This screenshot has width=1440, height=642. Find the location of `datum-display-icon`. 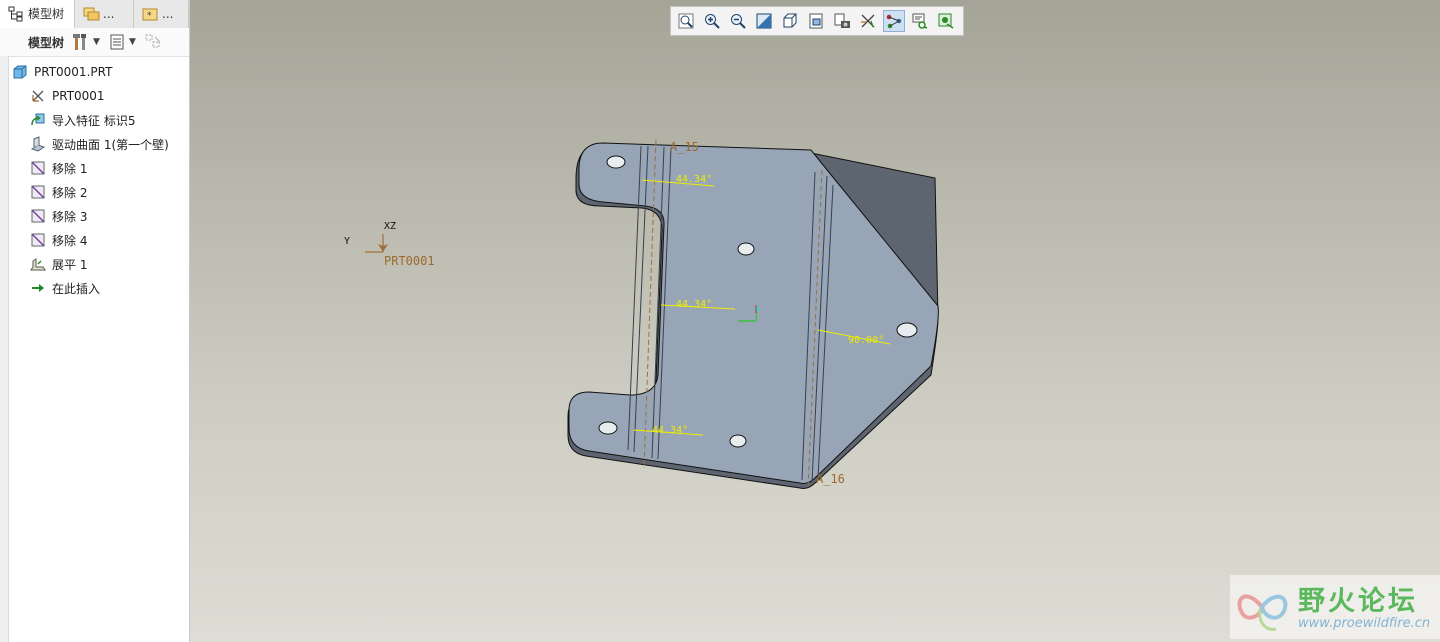

datum-display-icon is located at coordinates (868, 21).